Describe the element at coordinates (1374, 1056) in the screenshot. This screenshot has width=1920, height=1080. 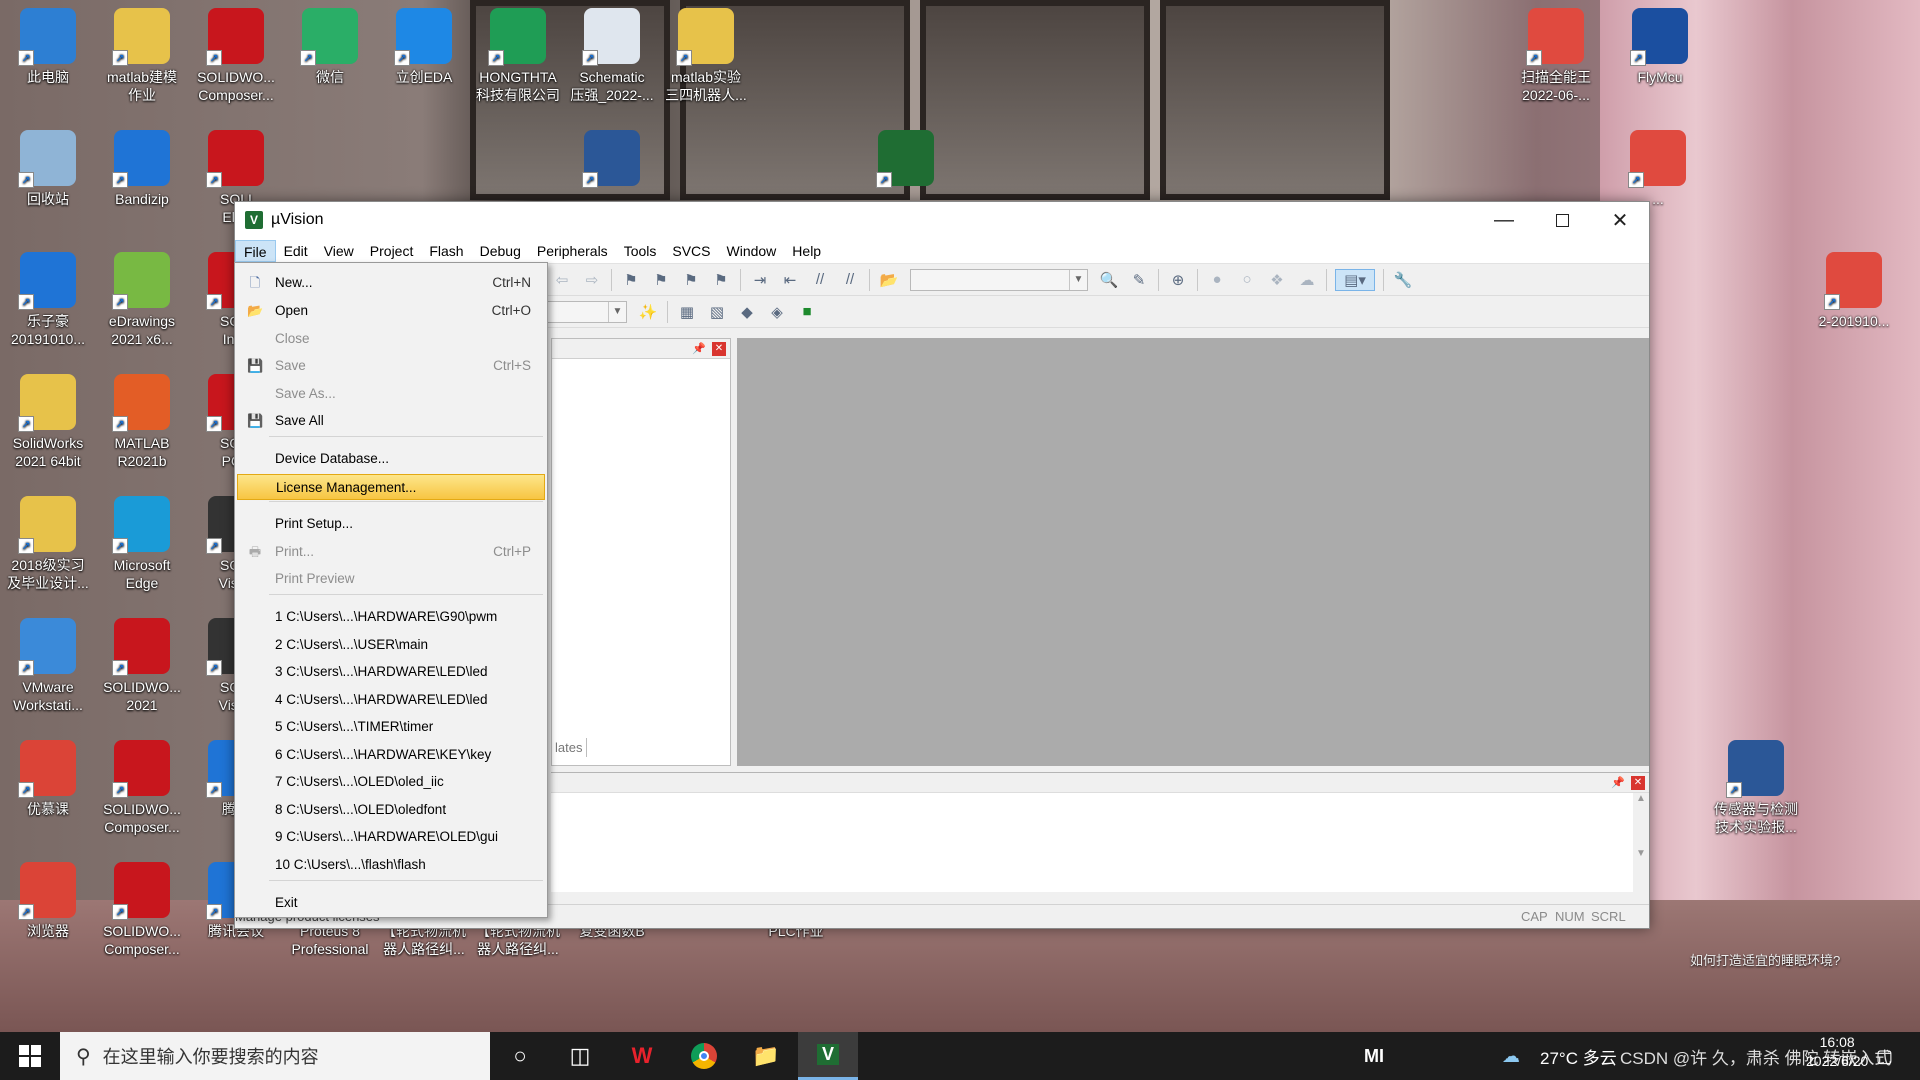
I see `mi-logo: MI` at that location.